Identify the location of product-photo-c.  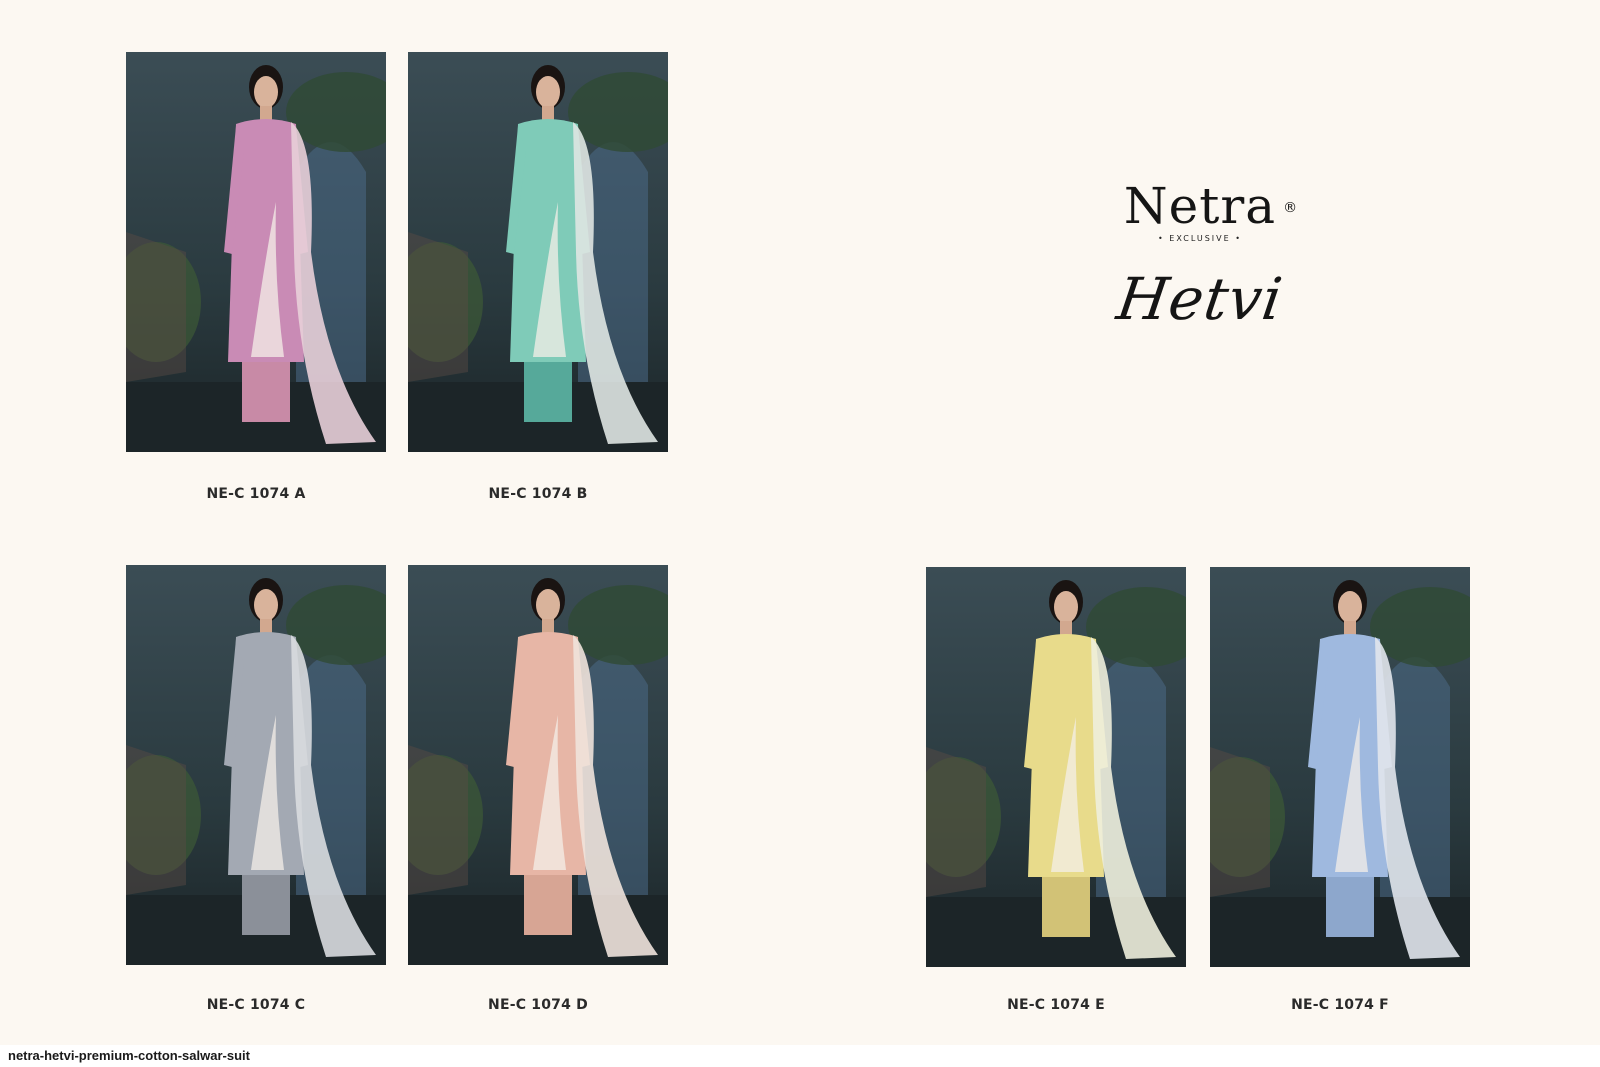
(256, 765).